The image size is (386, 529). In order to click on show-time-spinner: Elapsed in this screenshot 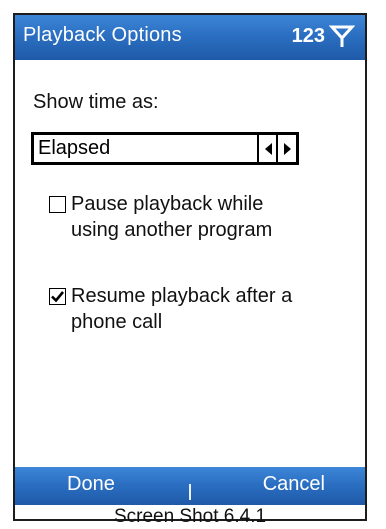, I will do `click(165, 148)`.